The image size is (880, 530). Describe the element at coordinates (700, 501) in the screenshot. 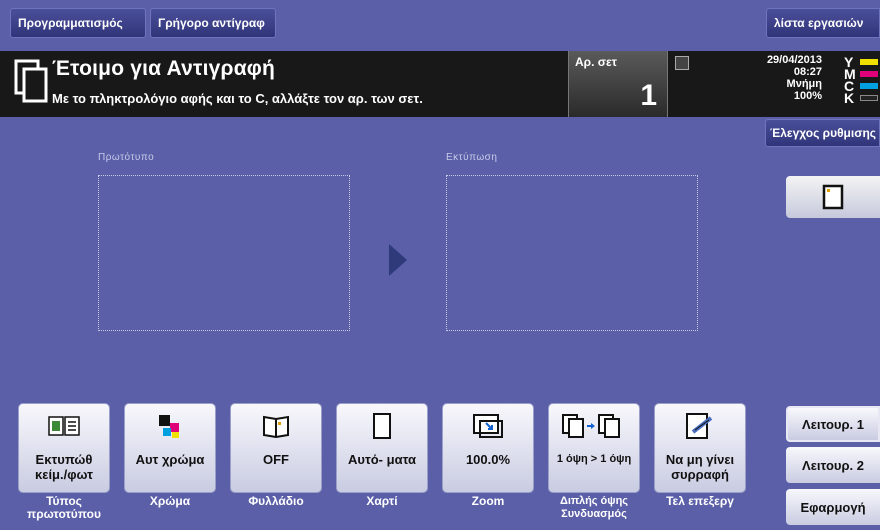

I see `finishing-caption: Τελ επεξεργ` at that location.